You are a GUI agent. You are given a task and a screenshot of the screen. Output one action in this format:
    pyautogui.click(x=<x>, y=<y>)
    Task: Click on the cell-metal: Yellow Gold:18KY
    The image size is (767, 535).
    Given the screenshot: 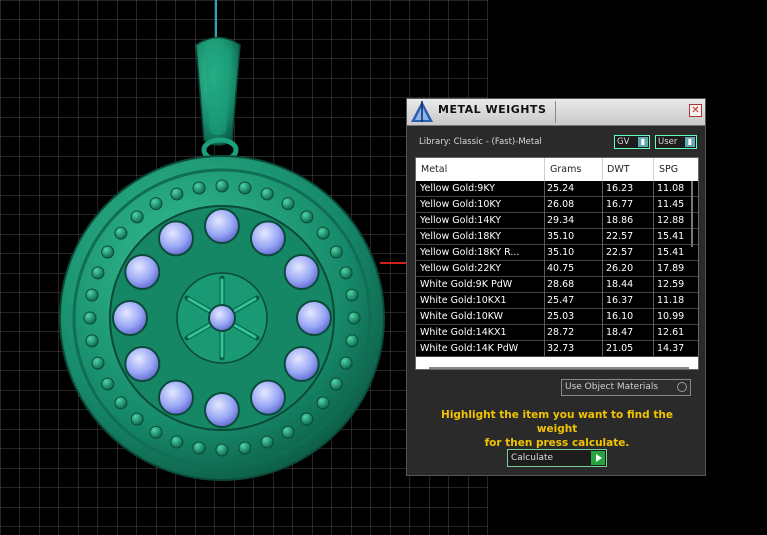 What is the action you would take?
    pyautogui.click(x=461, y=236)
    